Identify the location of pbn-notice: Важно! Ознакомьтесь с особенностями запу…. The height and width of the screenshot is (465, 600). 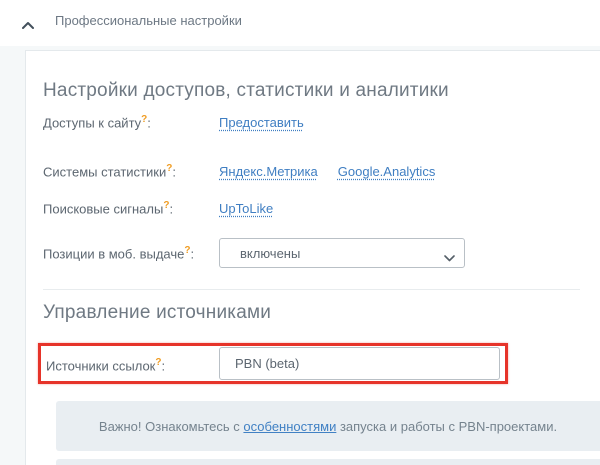
(328, 426).